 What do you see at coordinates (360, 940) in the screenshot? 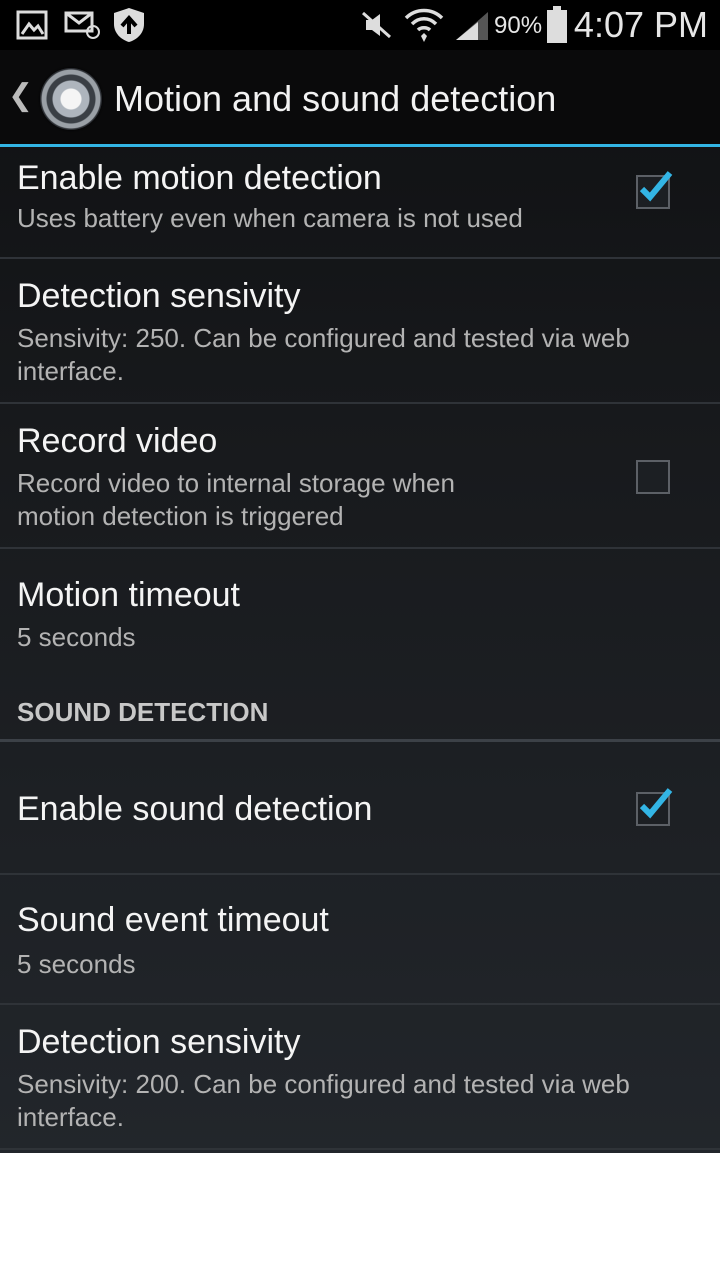
I see `pref-sound-event-timeout: Sound event timeout 5 seconds` at bounding box center [360, 940].